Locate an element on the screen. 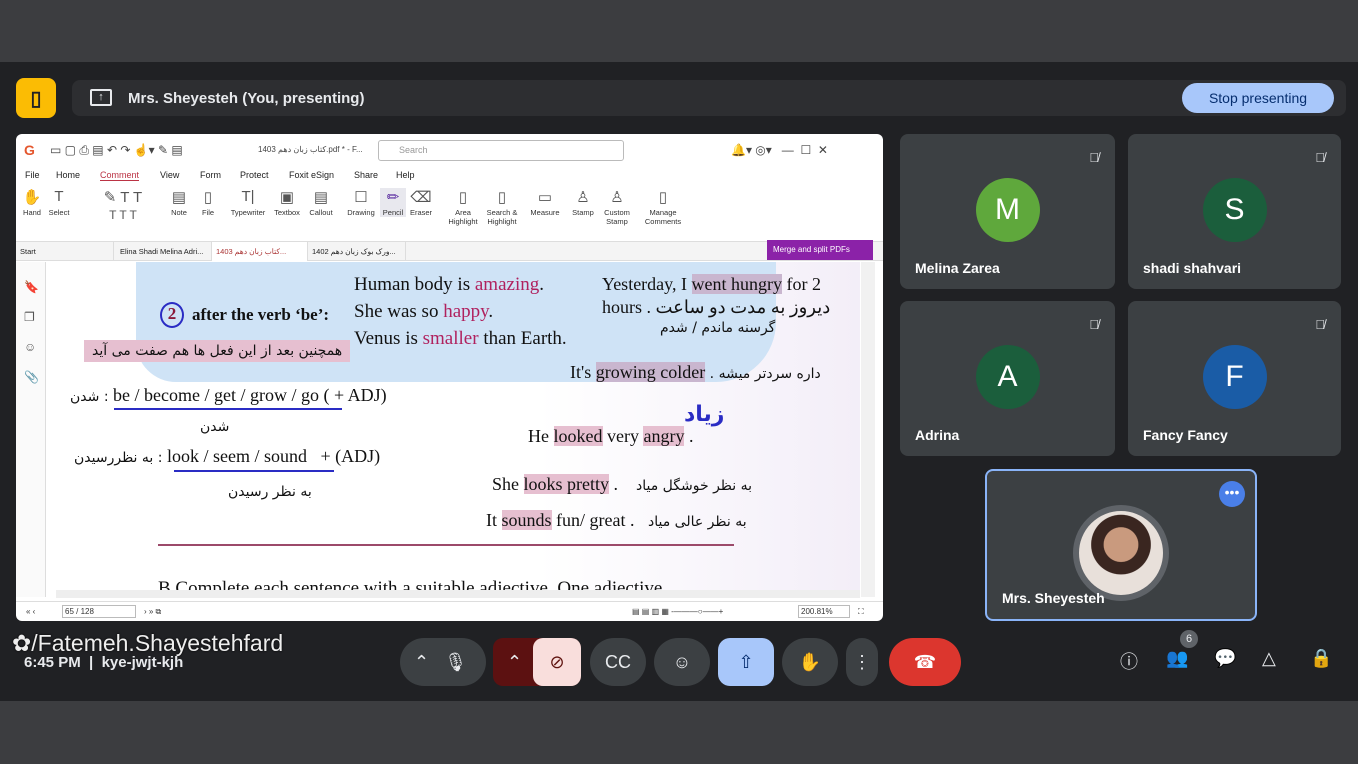 The image size is (1358, 764). pages-icon: ❐ is located at coordinates (29, 317).